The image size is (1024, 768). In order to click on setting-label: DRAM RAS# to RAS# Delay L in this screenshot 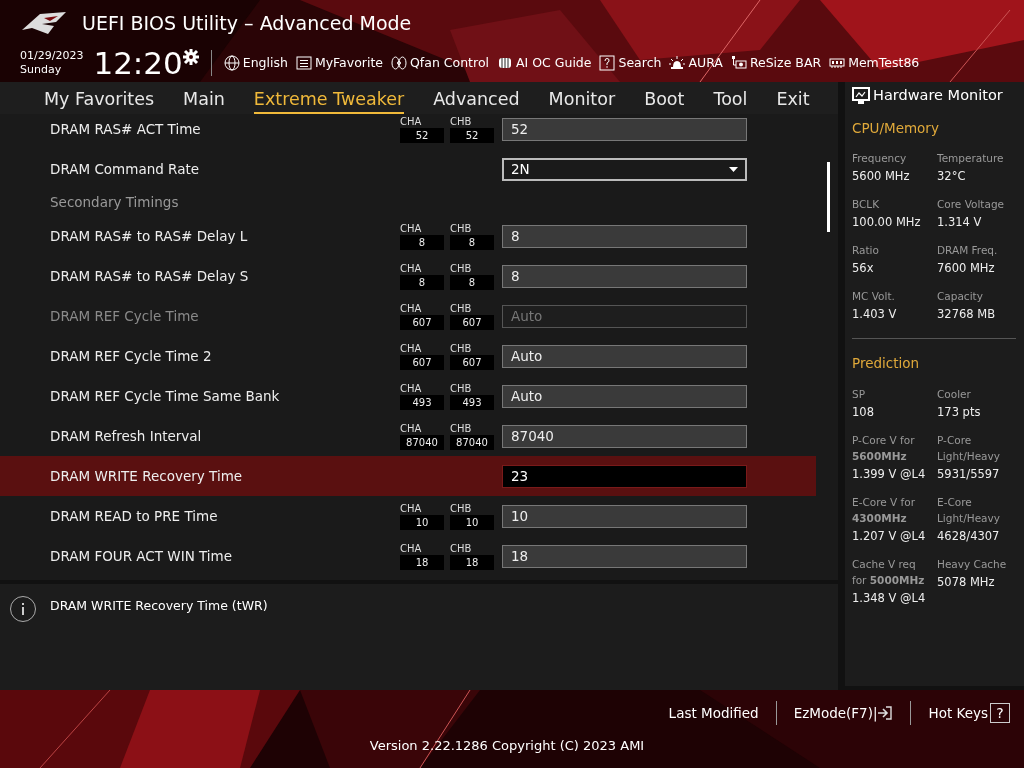, I will do `click(200, 236)`.